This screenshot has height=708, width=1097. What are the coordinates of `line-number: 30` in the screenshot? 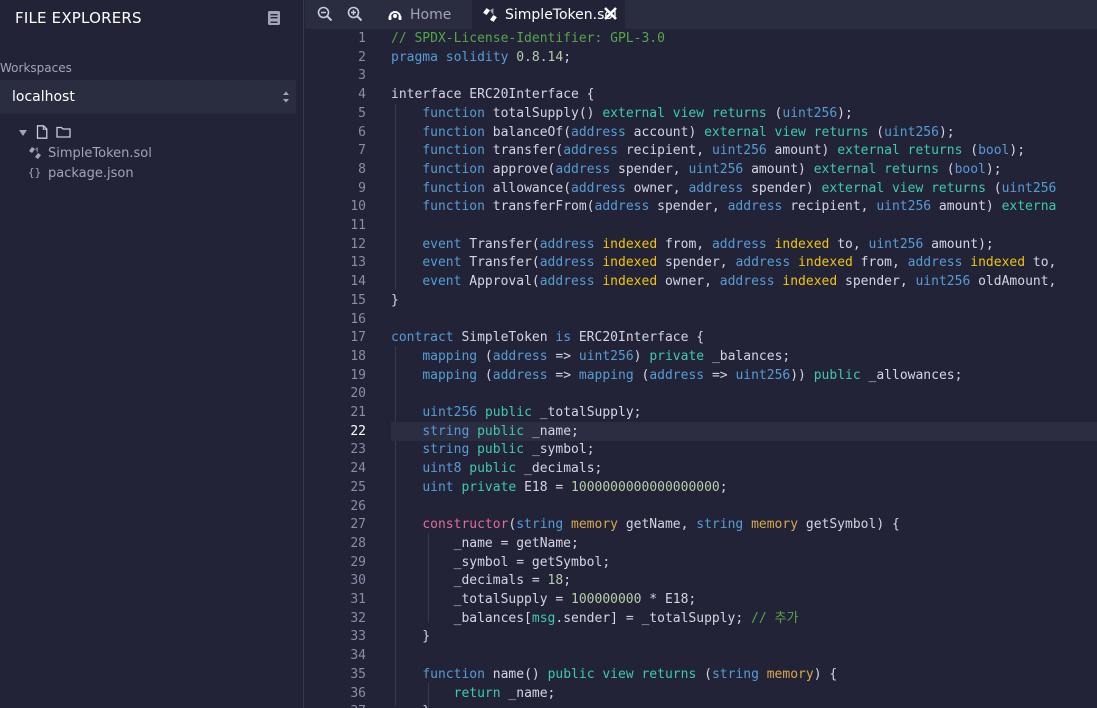 It's located at (358, 581).